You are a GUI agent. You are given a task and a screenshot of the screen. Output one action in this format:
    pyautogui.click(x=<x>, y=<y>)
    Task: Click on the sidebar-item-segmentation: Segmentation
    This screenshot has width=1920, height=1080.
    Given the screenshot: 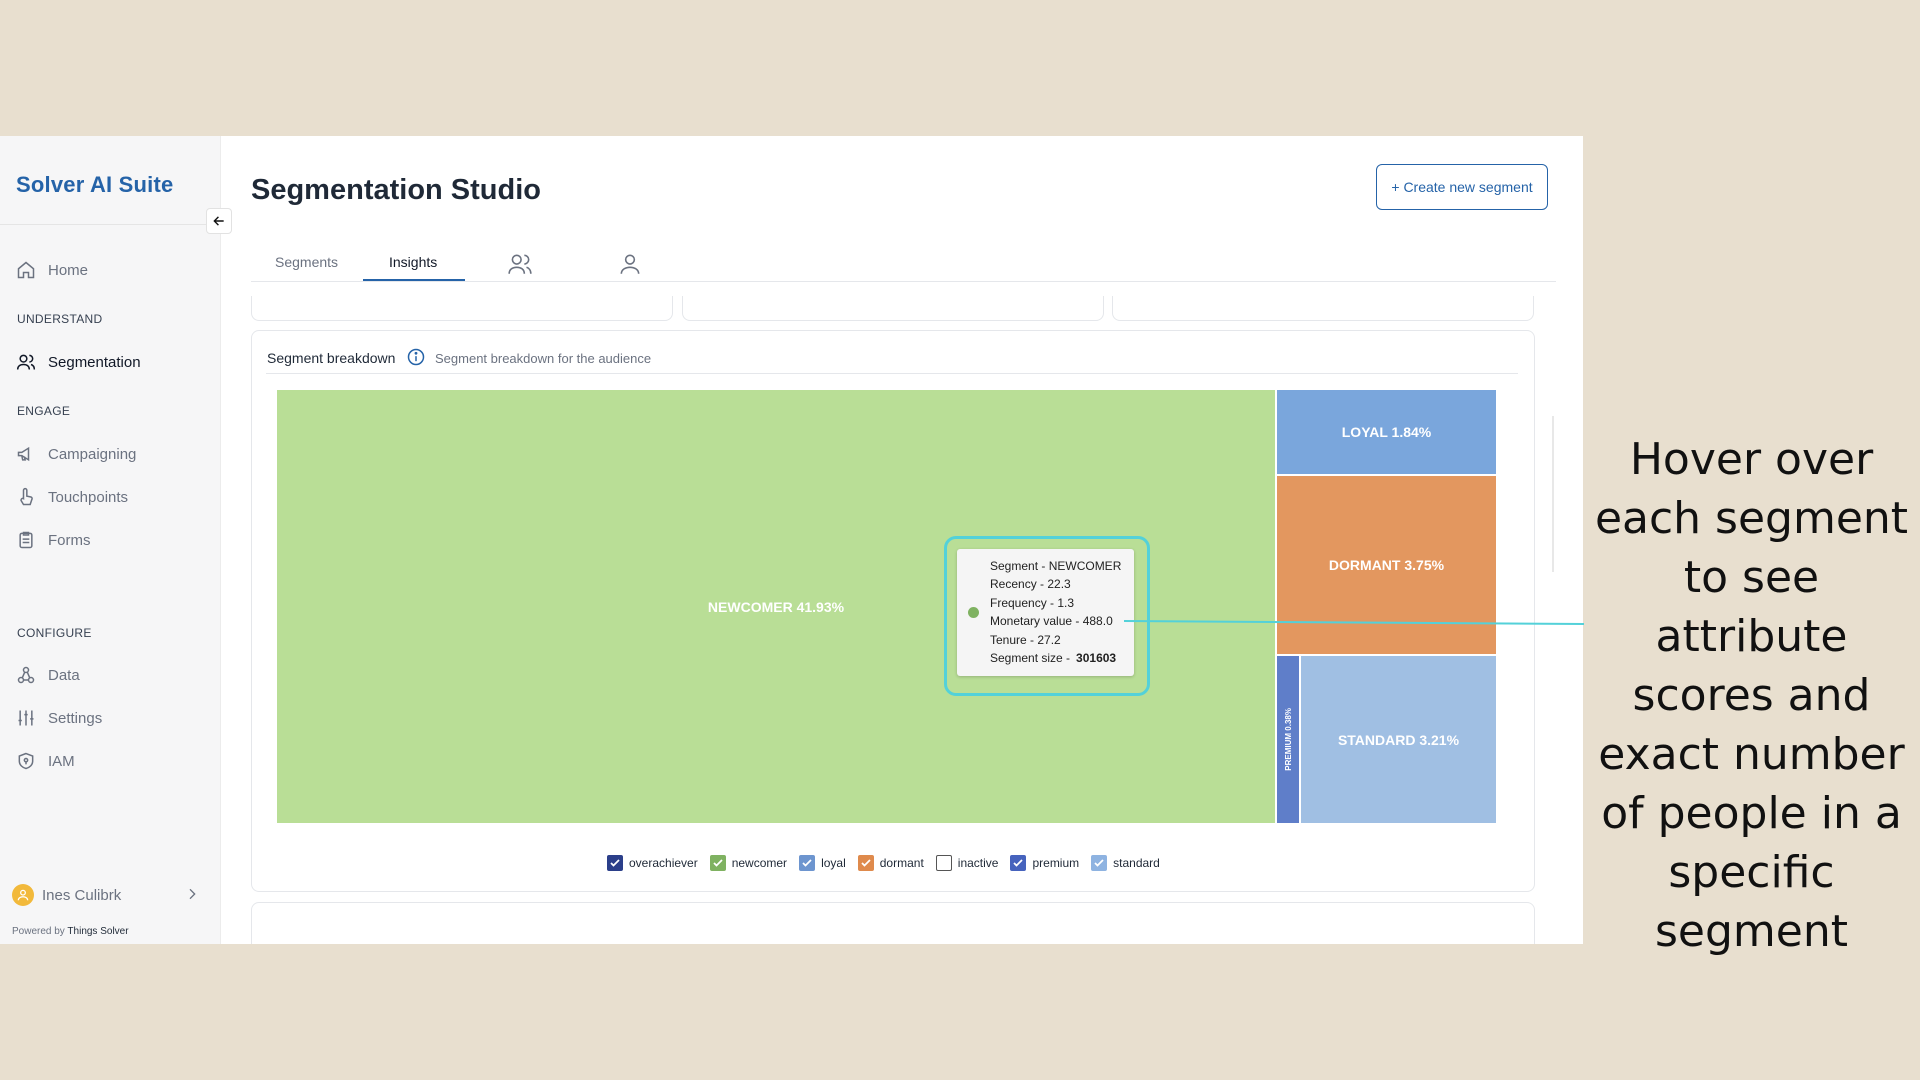 What is the action you would take?
    pyautogui.click(x=78, y=362)
    